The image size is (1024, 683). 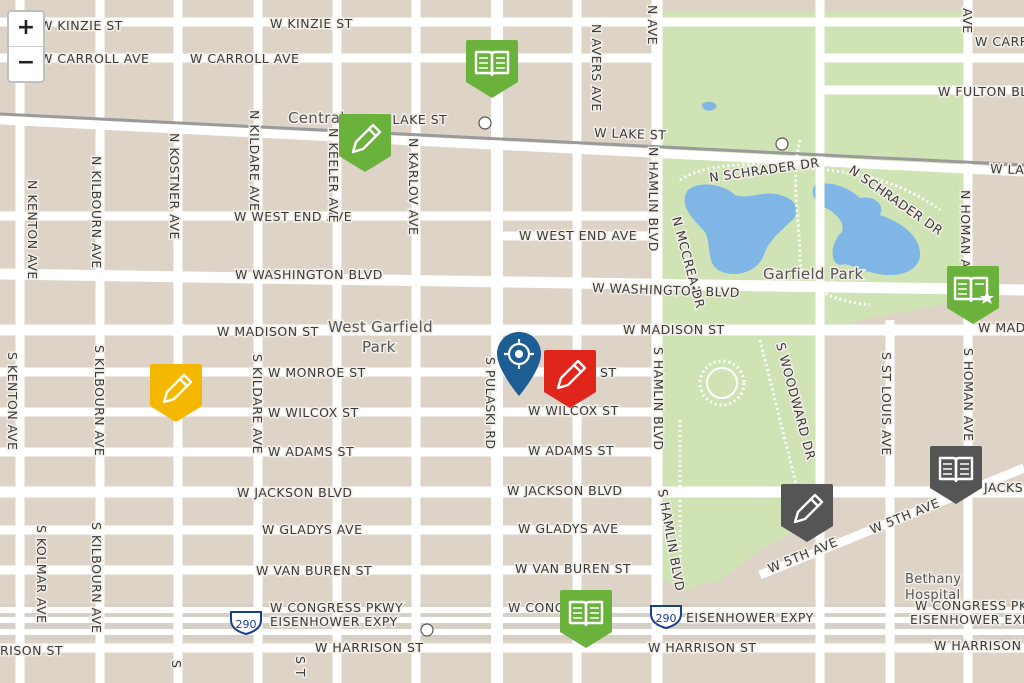 I want to click on marker-location-blue-pulaski, so click(x=519, y=365).